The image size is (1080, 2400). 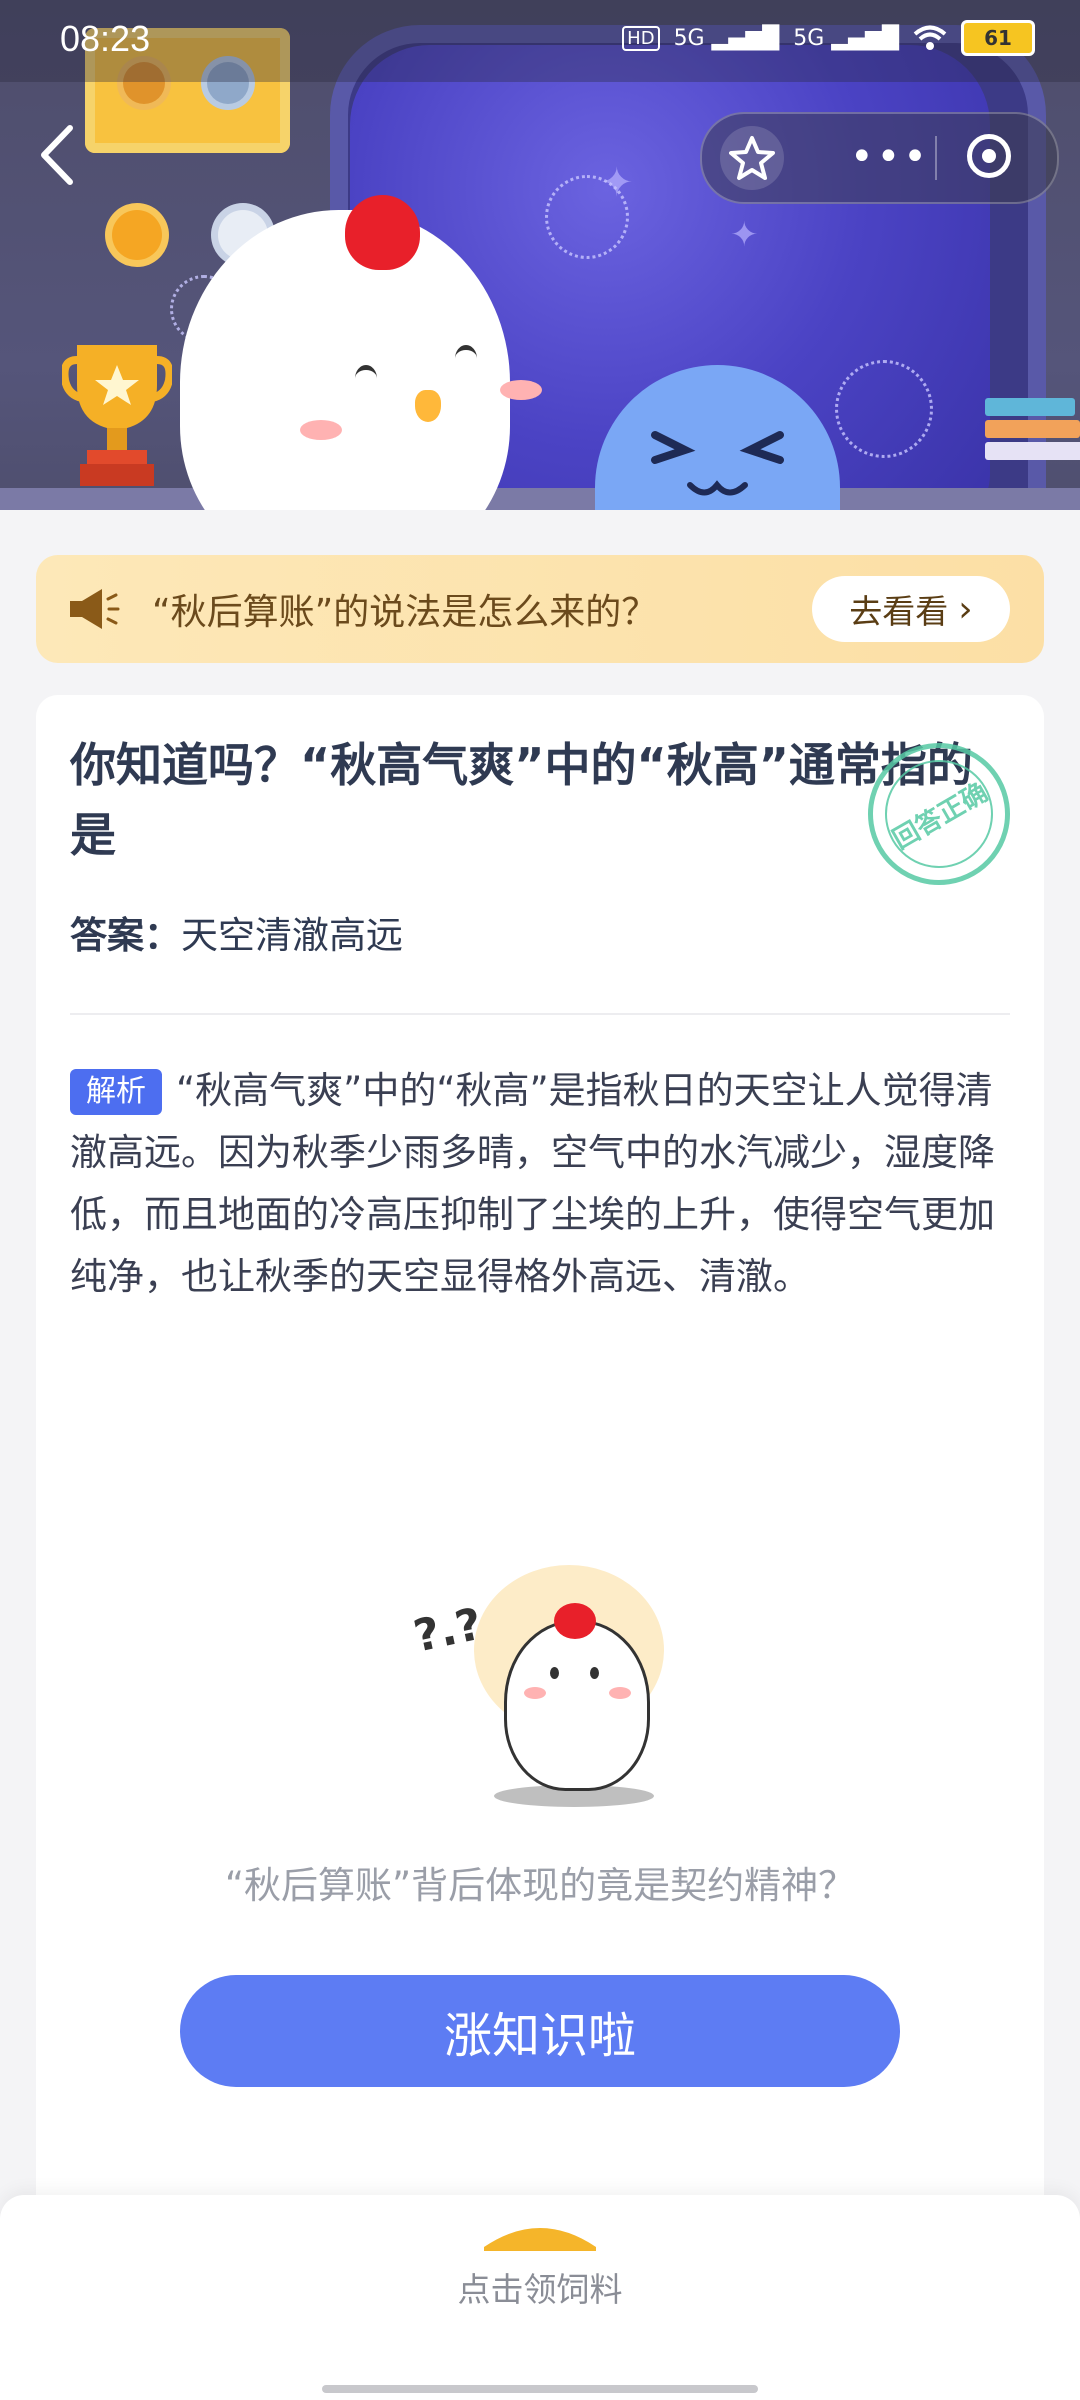 I want to click on chick-comb, so click(x=382, y=232).